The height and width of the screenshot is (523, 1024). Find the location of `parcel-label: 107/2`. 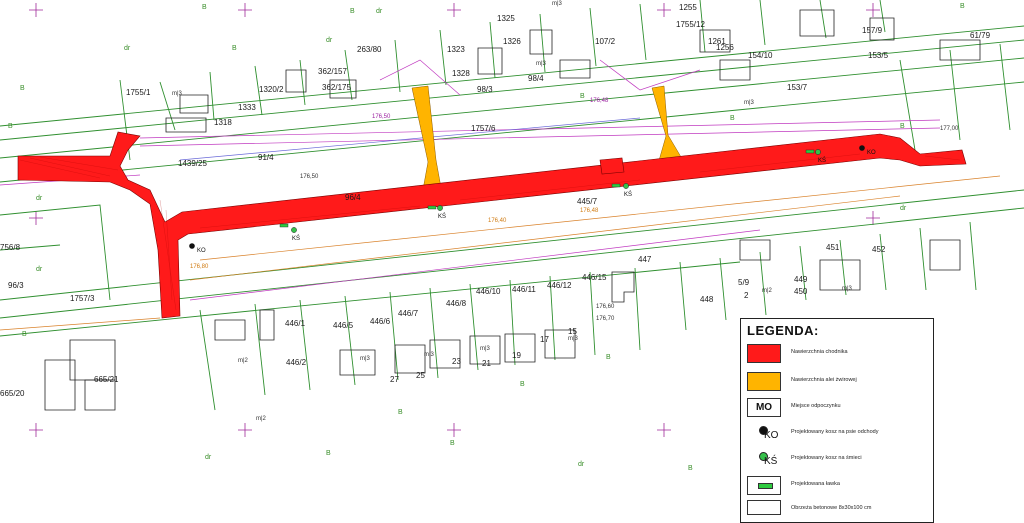

parcel-label: 107/2 is located at coordinates (605, 41).